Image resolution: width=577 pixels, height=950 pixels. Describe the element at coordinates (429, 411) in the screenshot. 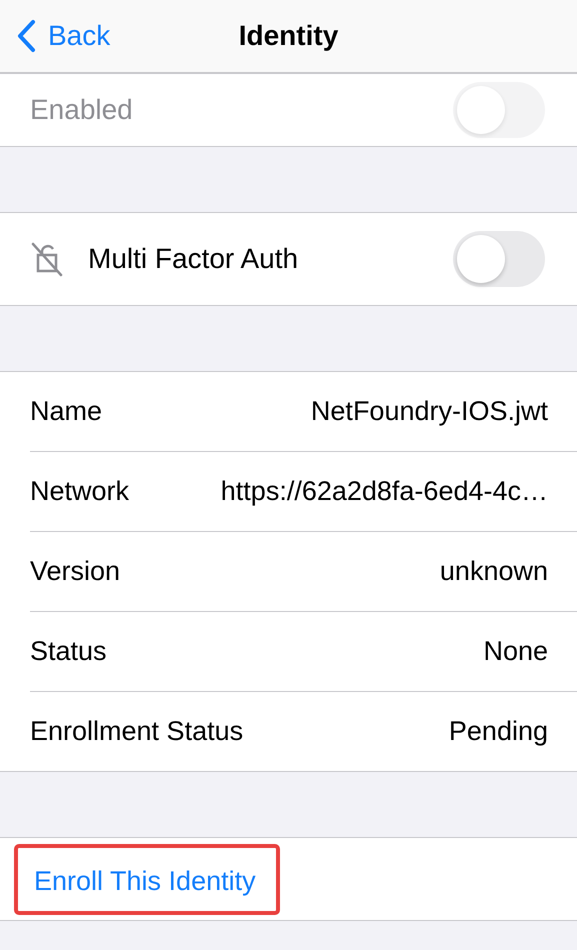

I see `field-value: NetFoundry-IOS.jwt` at that location.